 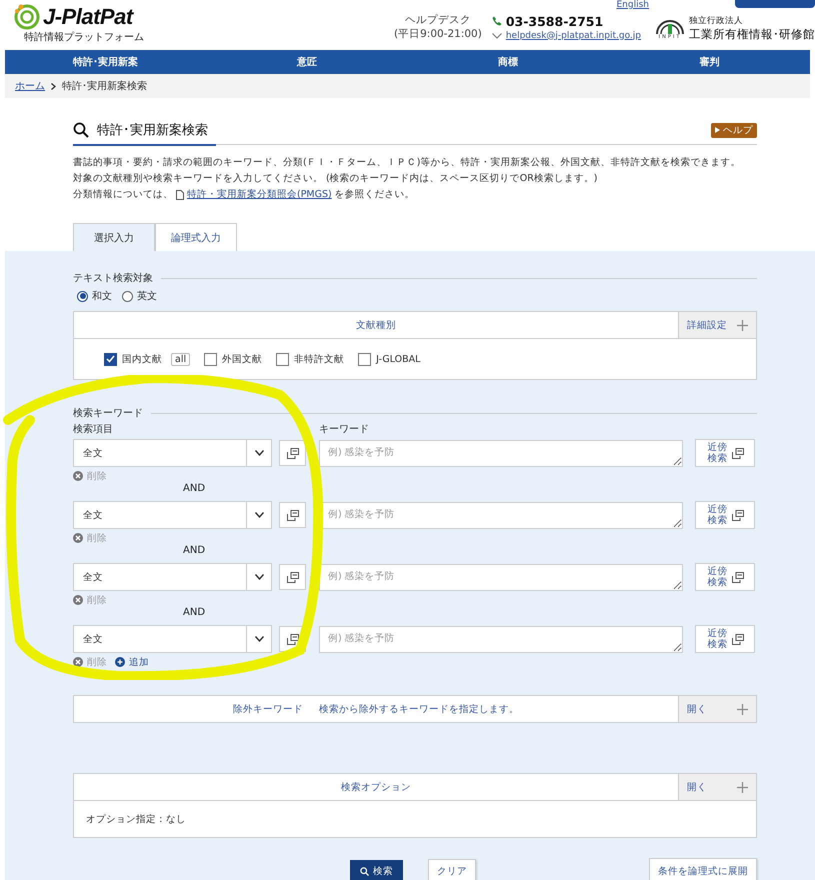 I want to click on column-label: 検索項目, so click(x=93, y=429).